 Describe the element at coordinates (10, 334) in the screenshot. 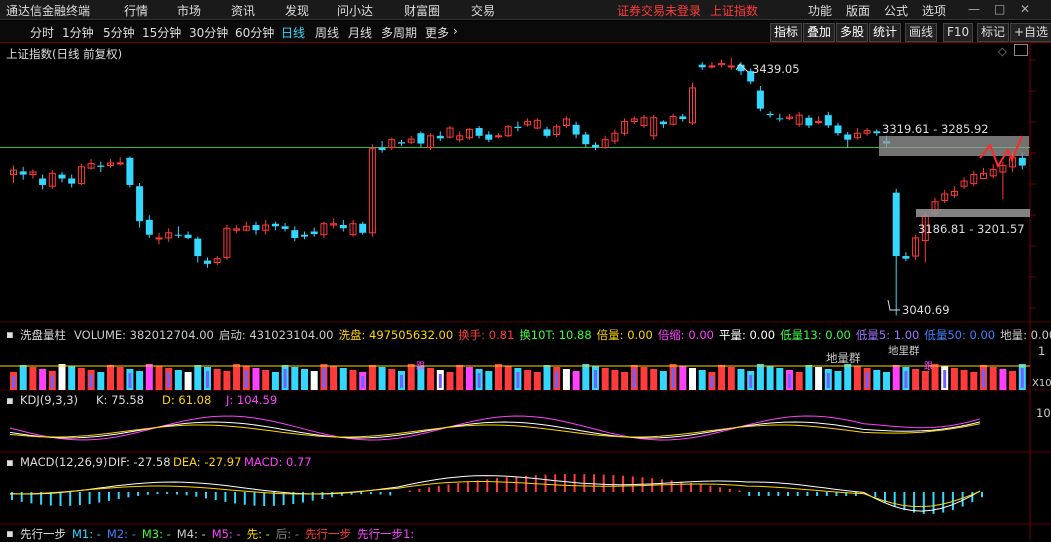

I see `panel-menu-icon: ▪` at that location.